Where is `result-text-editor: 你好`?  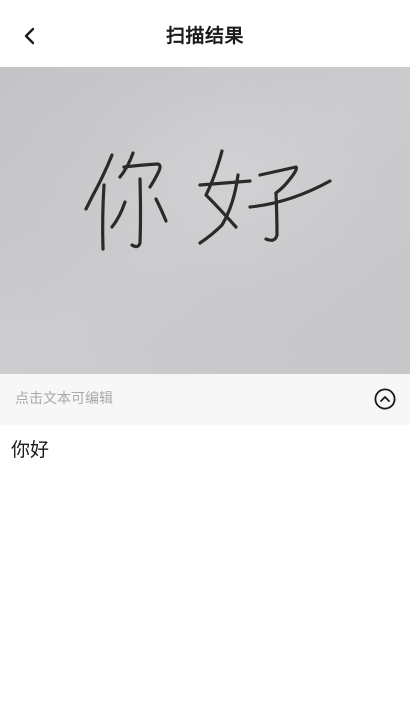 result-text-editor: 你好 is located at coordinates (205, 451).